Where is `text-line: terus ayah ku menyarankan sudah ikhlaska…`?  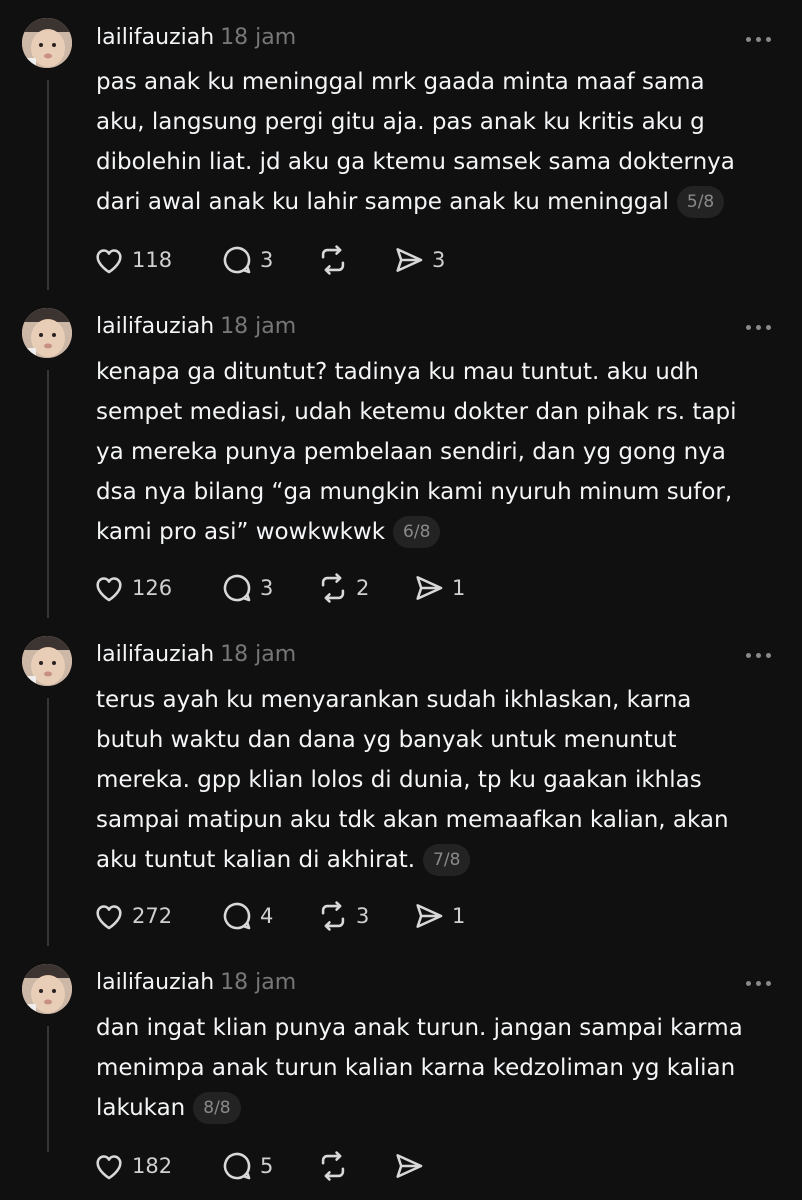 text-line: terus ayah ku menyarankan sudah ikhlaska… is located at coordinates (394, 700).